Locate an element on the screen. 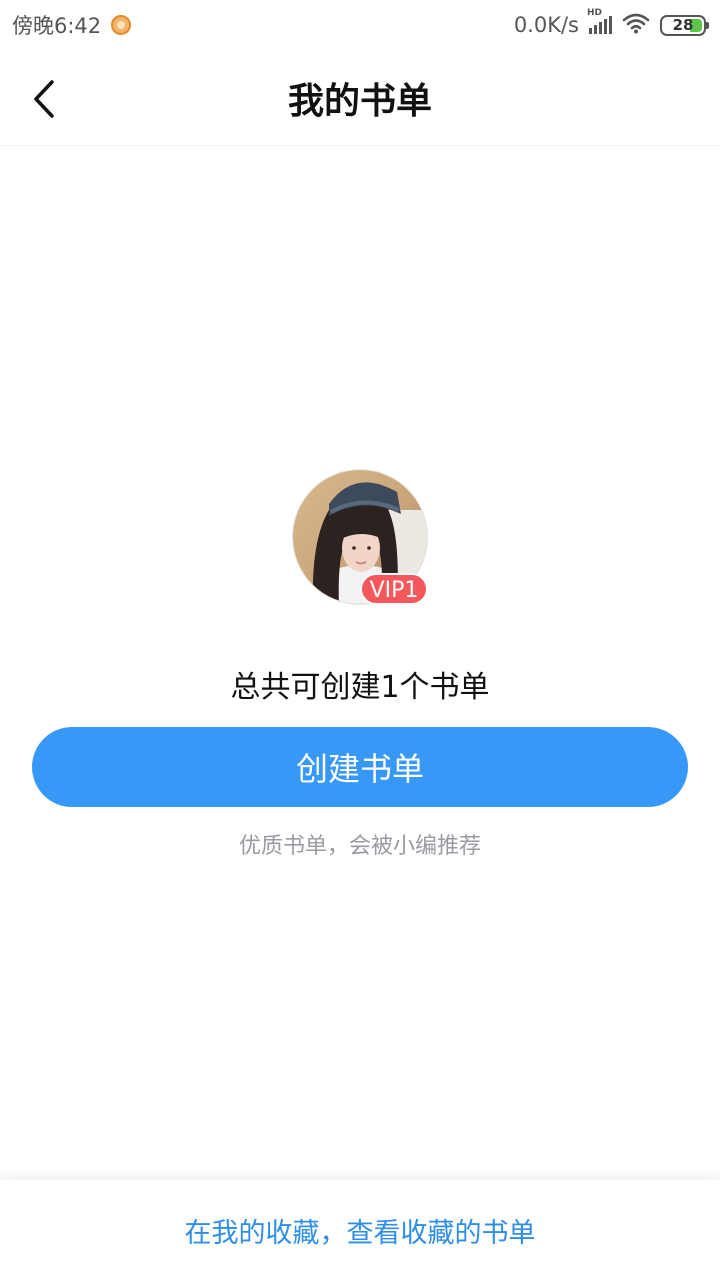  page-title: 我的书单 is located at coordinates (359, 100).